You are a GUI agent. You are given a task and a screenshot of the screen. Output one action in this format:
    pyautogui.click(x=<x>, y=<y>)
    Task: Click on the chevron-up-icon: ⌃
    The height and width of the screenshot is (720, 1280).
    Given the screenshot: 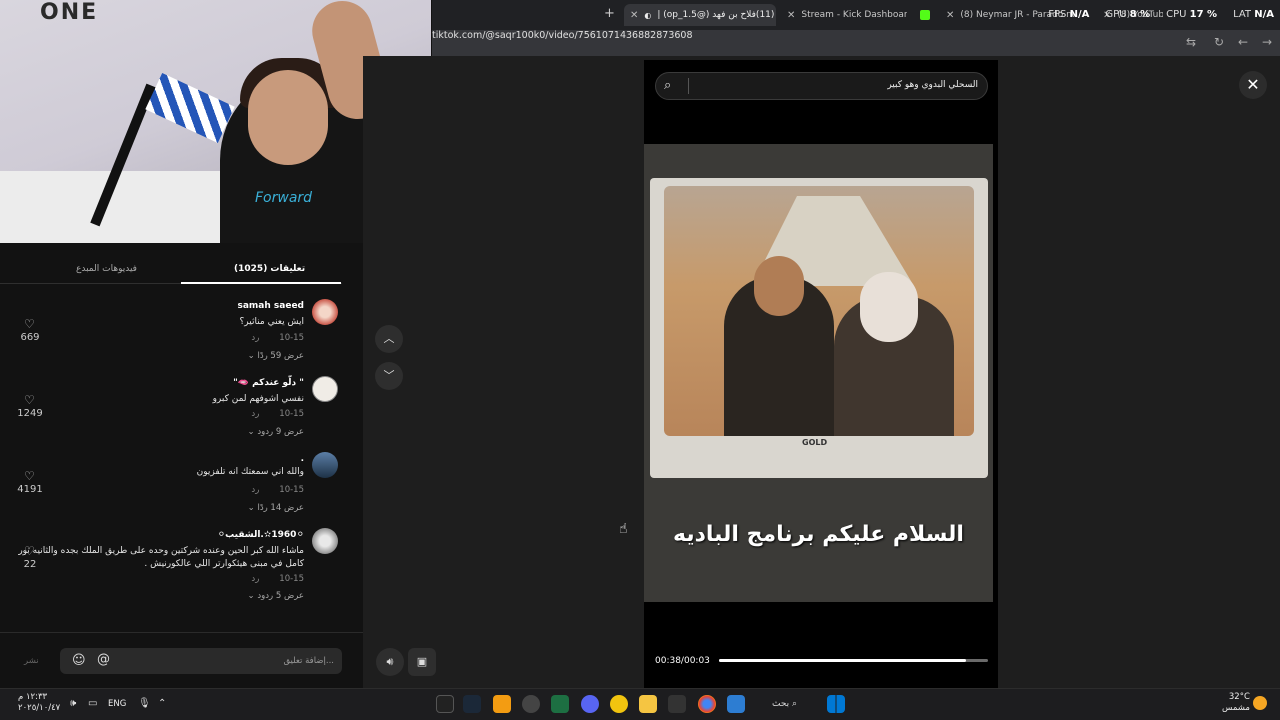 What is the action you would take?
    pyautogui.click(x=162, y=703)
    